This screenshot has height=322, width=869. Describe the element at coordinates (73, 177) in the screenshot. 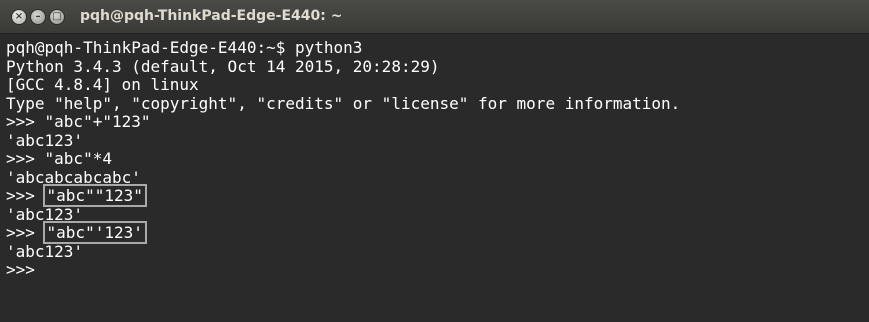

I see `terminal-line: 'abcabcabcabc'` at that location.